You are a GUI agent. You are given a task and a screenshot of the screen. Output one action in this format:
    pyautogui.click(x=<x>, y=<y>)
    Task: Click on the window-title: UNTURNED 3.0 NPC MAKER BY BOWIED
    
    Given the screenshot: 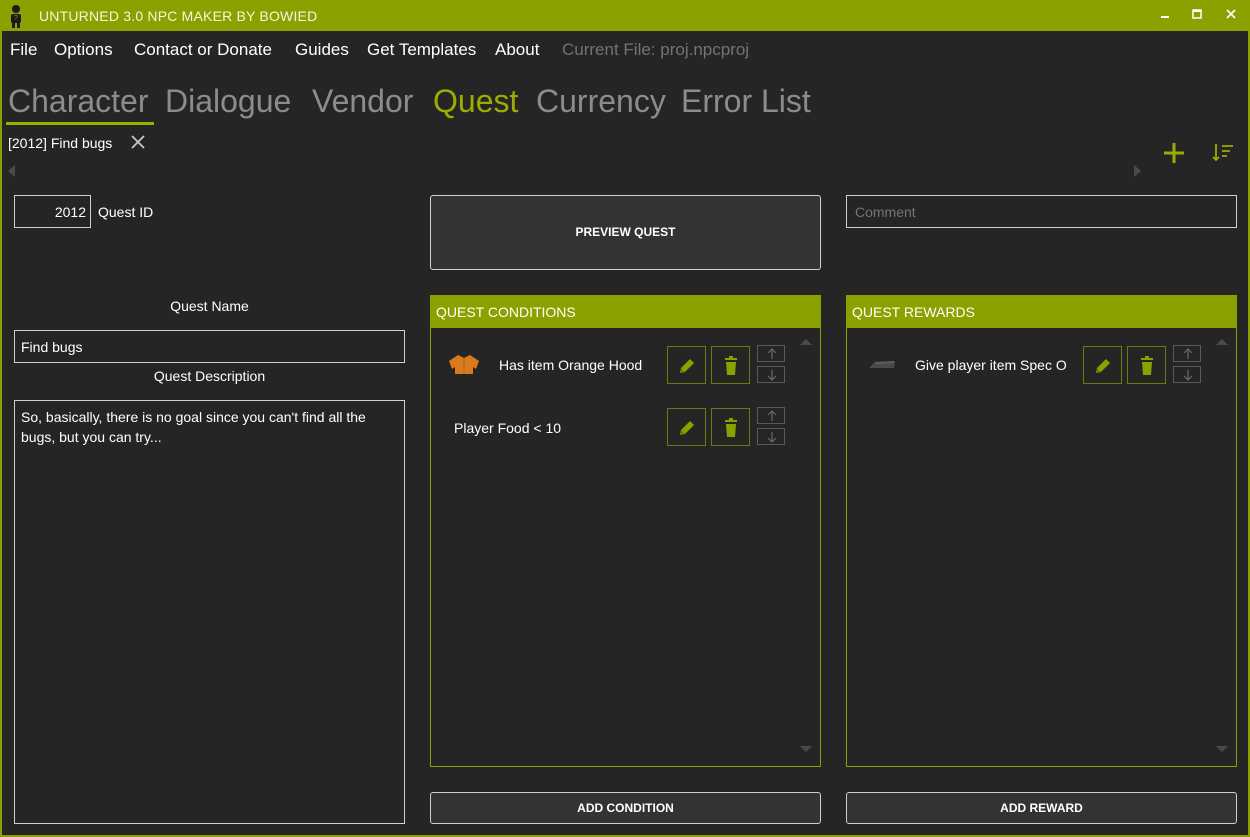 What is the action you would take?
    pyautogui.click(x=178, y=16)
    